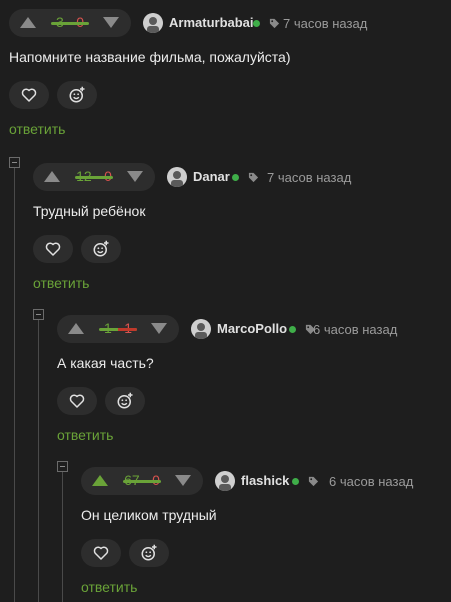 The image size is (451, 602). I want to click on vote-control: 67 - 0, so click(142, 481).